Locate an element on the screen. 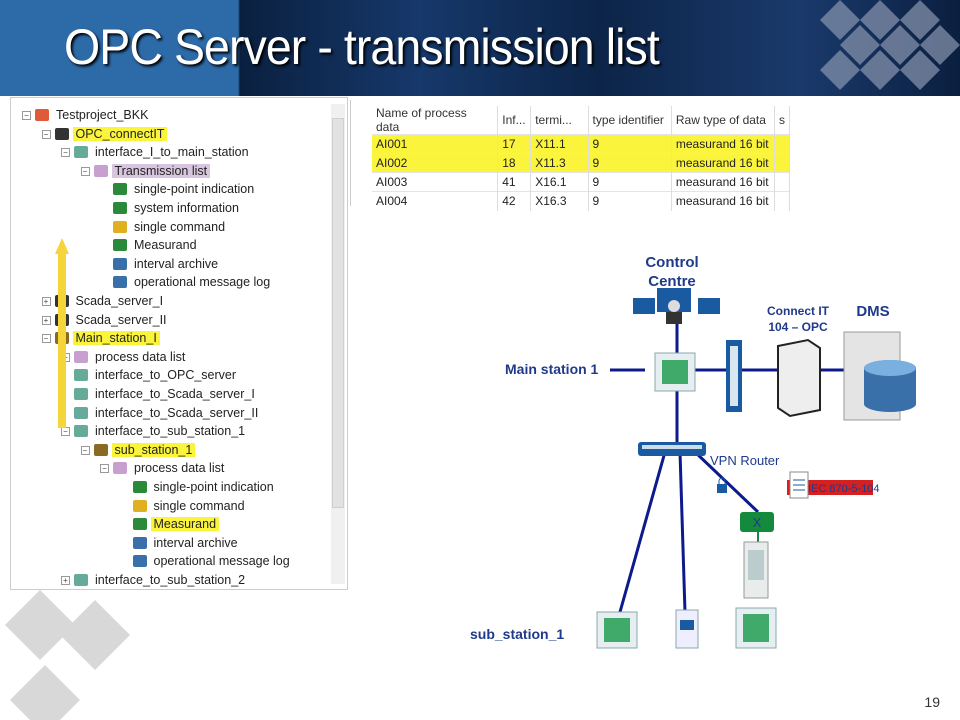  background-diamond-decoration is located at coordinates (67, 655).